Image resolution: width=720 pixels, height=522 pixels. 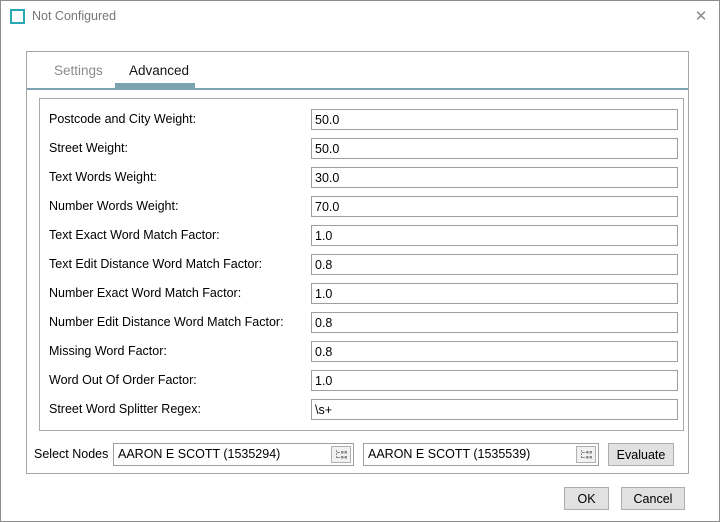 I want to click on field-label: Postcode and City Weight:, so click(x=123, y=119).